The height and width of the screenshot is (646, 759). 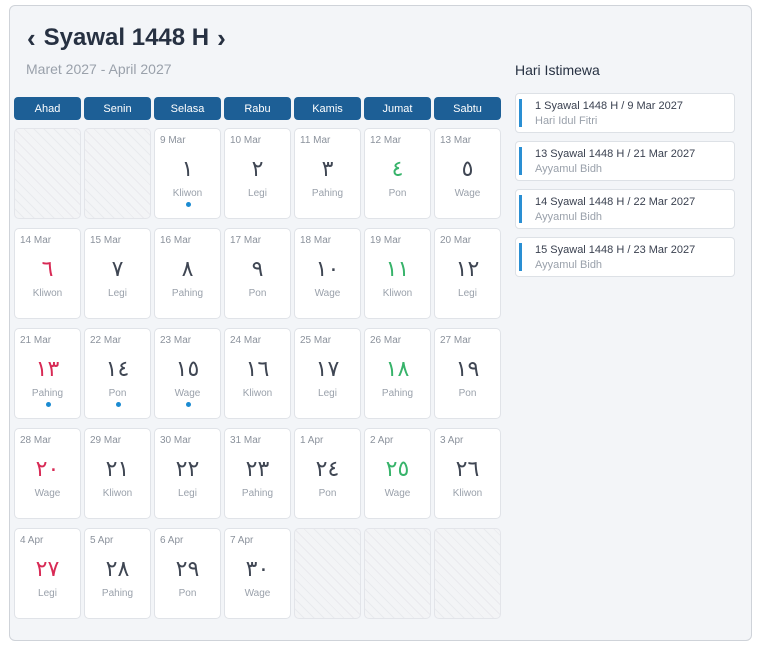 What do you see at coordinates (47, 469) in the screenshot?
I see `hijri-day-number: ٢٠` at bounding box center [47, 469].